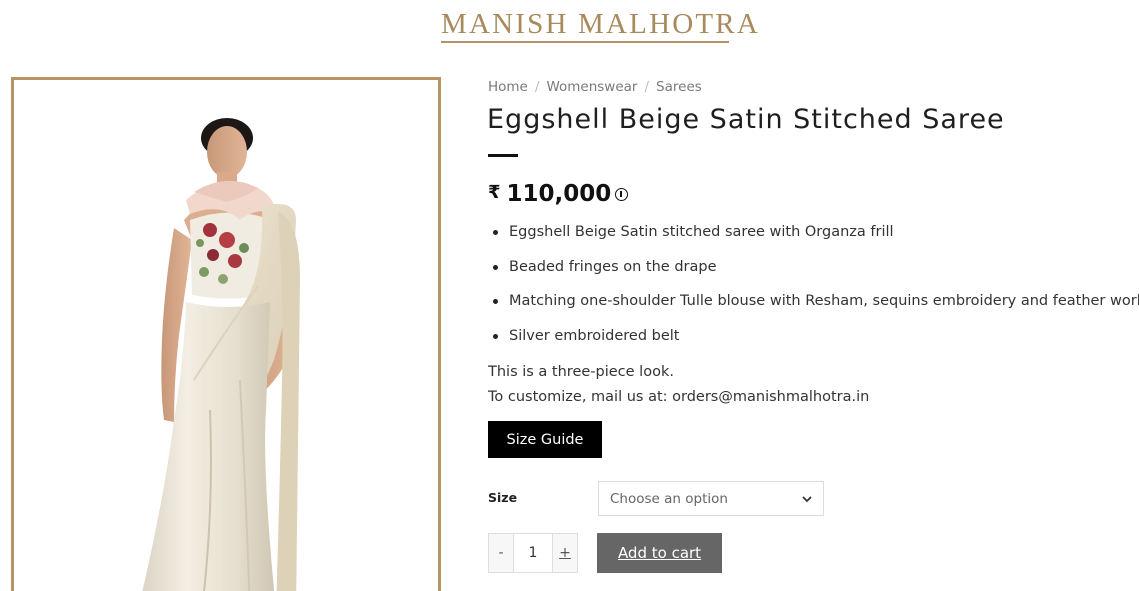 The height and width of the screenshot is (591, 1139). I want to click on breadcrumb-womenswear: Womenswear, so click(591, 87).